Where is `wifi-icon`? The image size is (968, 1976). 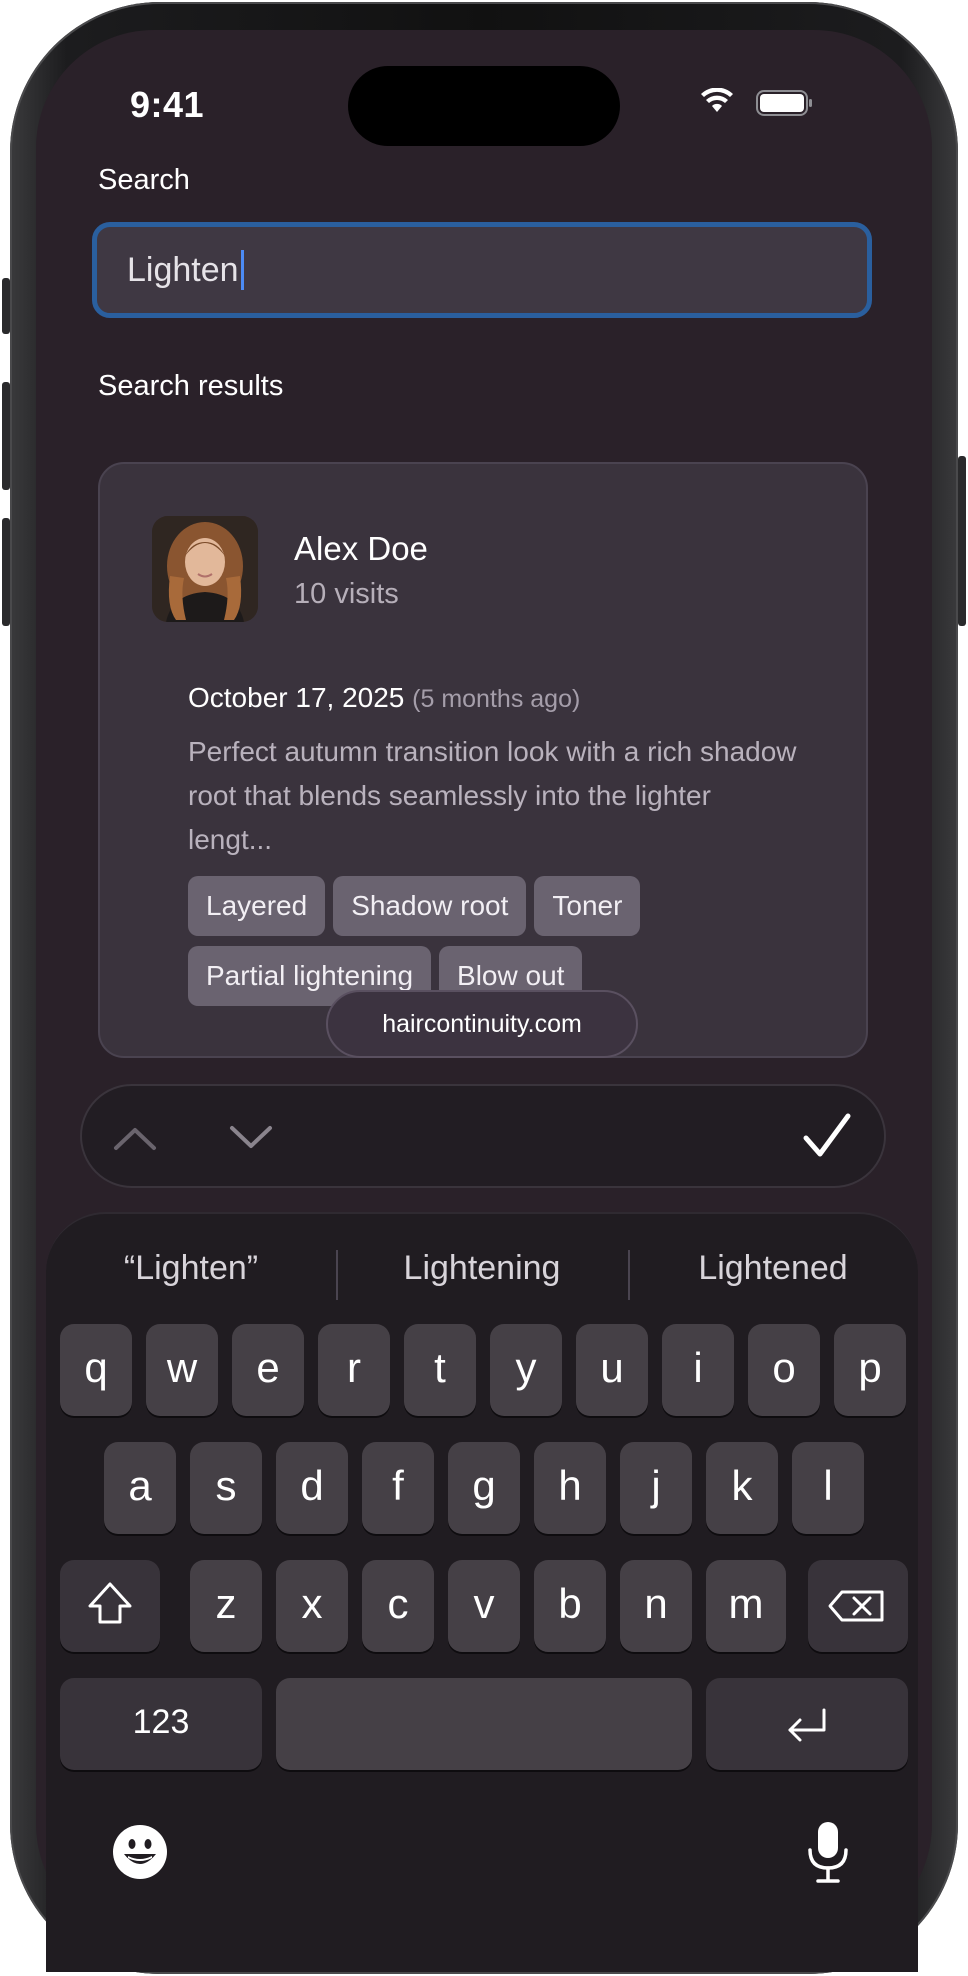
wifi-icon is located at coordinates (717, 100).